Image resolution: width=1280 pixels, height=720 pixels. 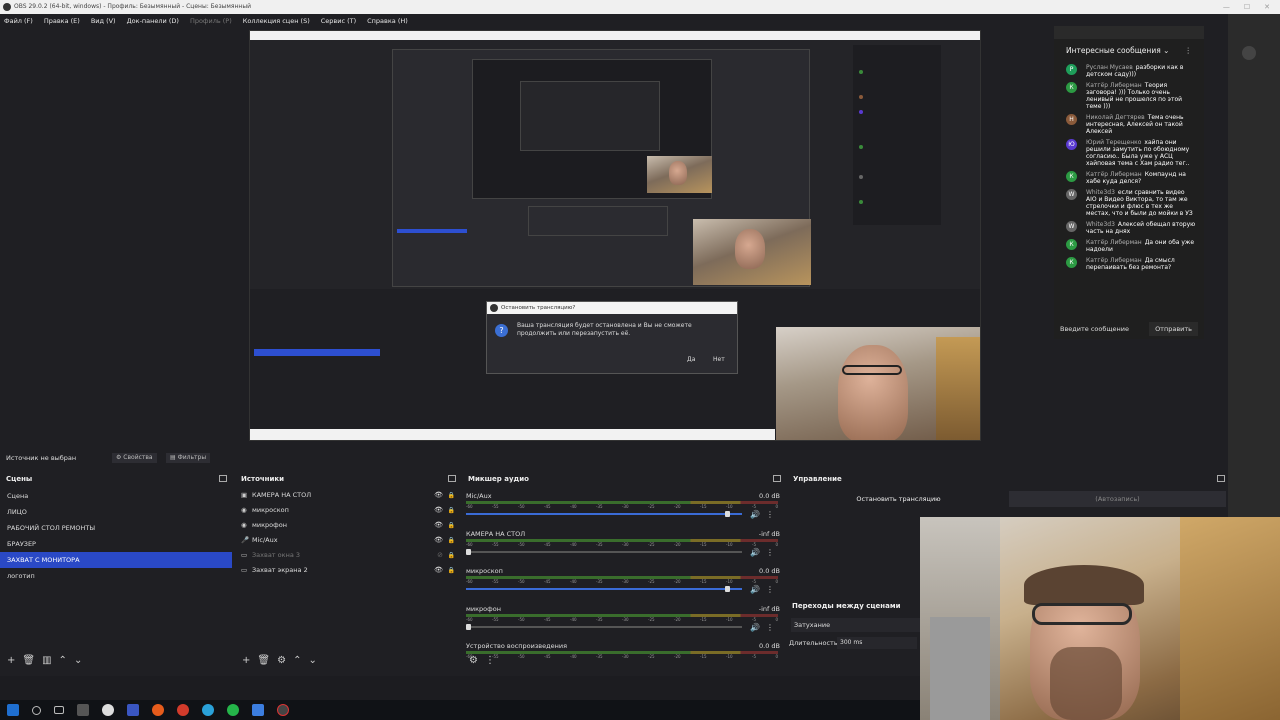 I want to click on menu-docks: Док-панели (D), so click(x=153, y=21).